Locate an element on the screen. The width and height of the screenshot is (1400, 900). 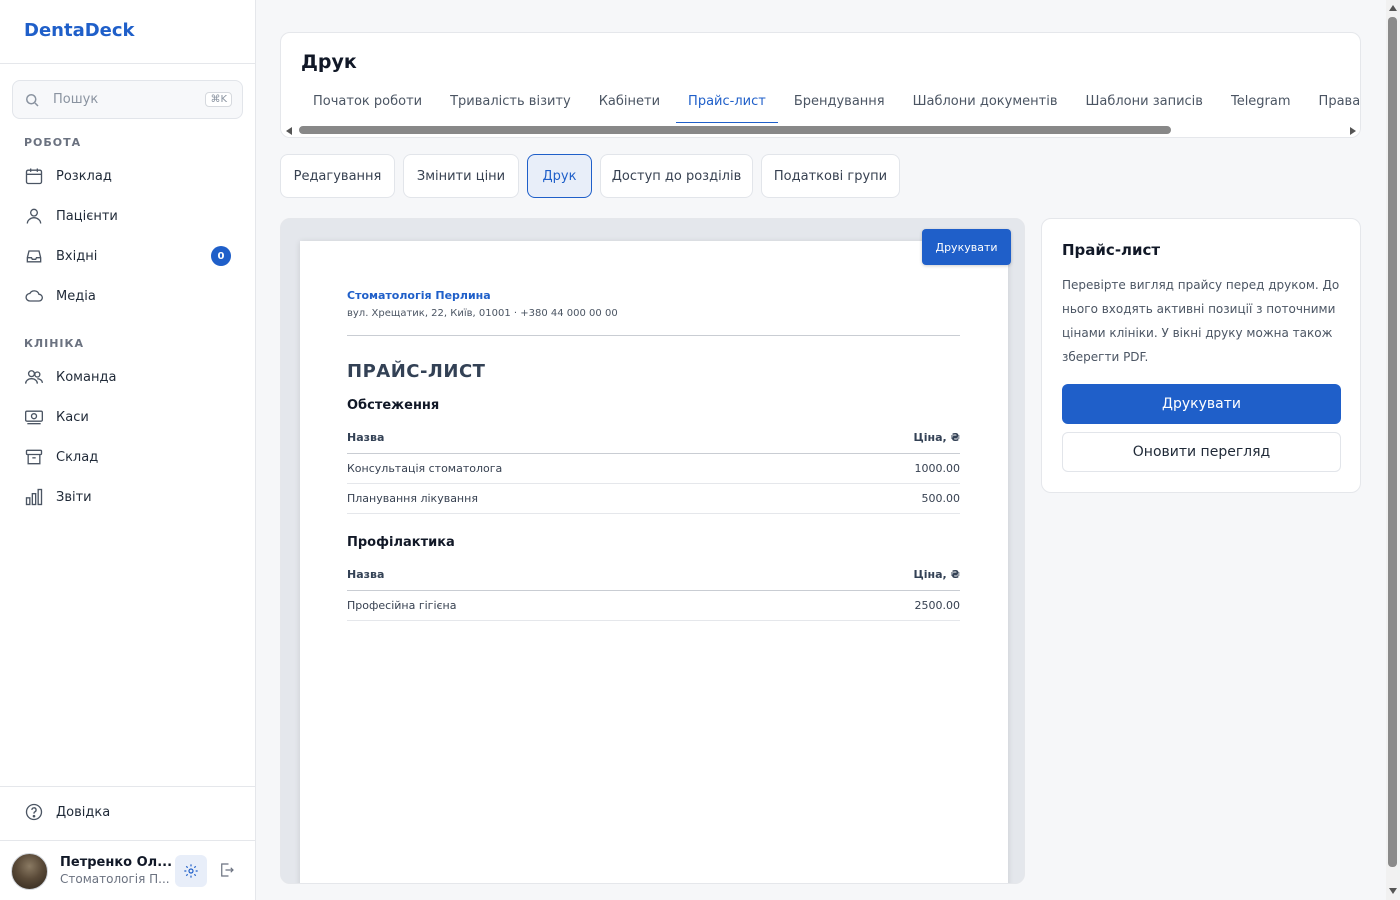
service-price: 500.00 is located at coordinates (941, 498).